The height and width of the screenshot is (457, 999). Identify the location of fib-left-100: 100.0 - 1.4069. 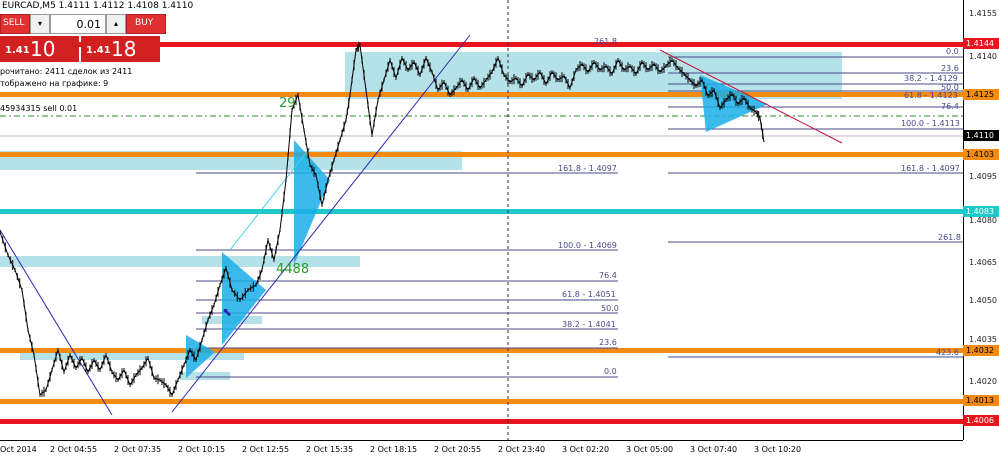
(587, 245).